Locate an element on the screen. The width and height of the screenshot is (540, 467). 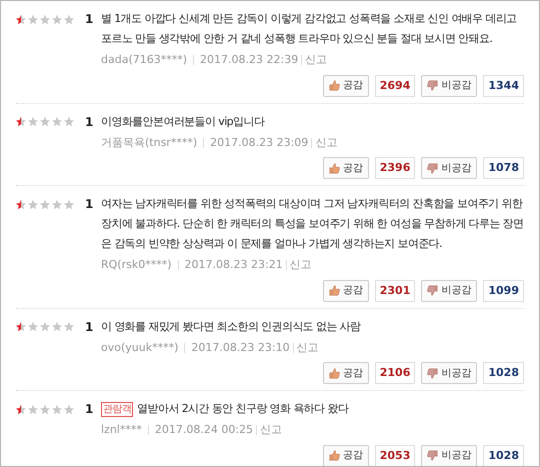
author-name: lznl**** is located at coordinates (121, 430).